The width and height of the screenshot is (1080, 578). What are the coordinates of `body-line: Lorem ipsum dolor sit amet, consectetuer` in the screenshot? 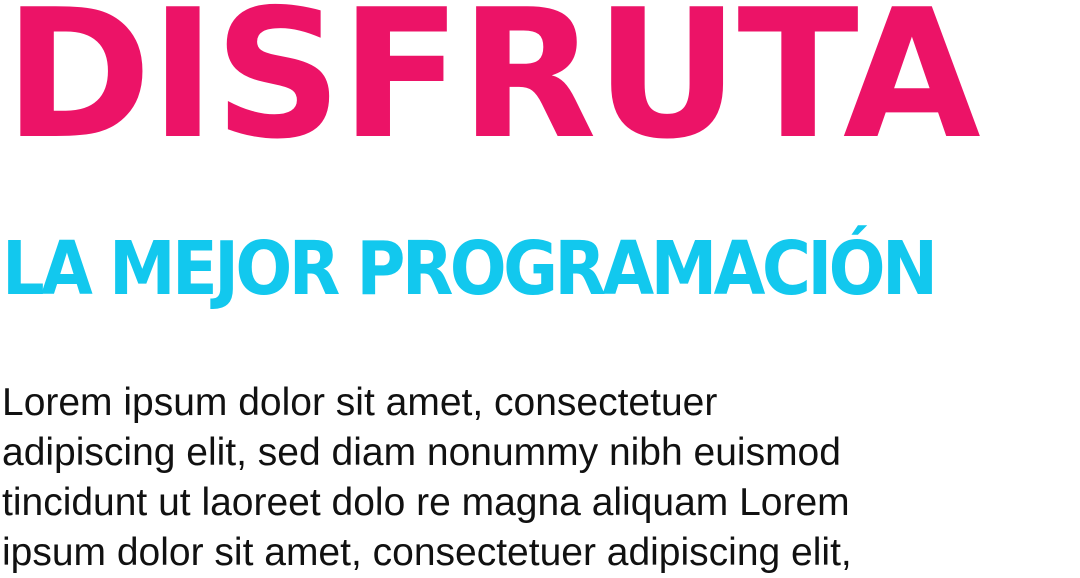 It's located at (360, 402).